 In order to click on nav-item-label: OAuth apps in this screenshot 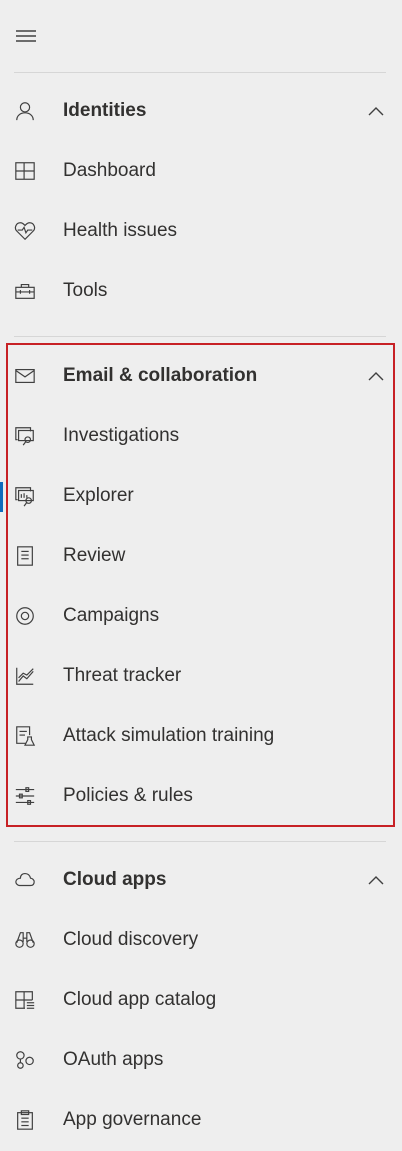, I will do `click(113, 1059)`.